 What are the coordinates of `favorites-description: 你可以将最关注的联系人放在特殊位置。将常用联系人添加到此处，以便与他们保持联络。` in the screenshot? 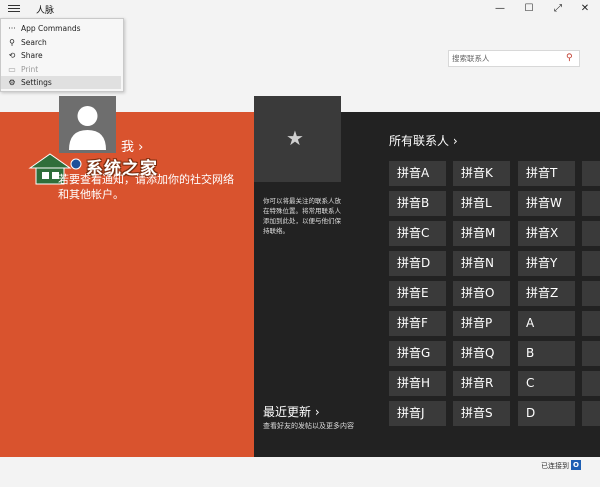 It's located at (302, 216).